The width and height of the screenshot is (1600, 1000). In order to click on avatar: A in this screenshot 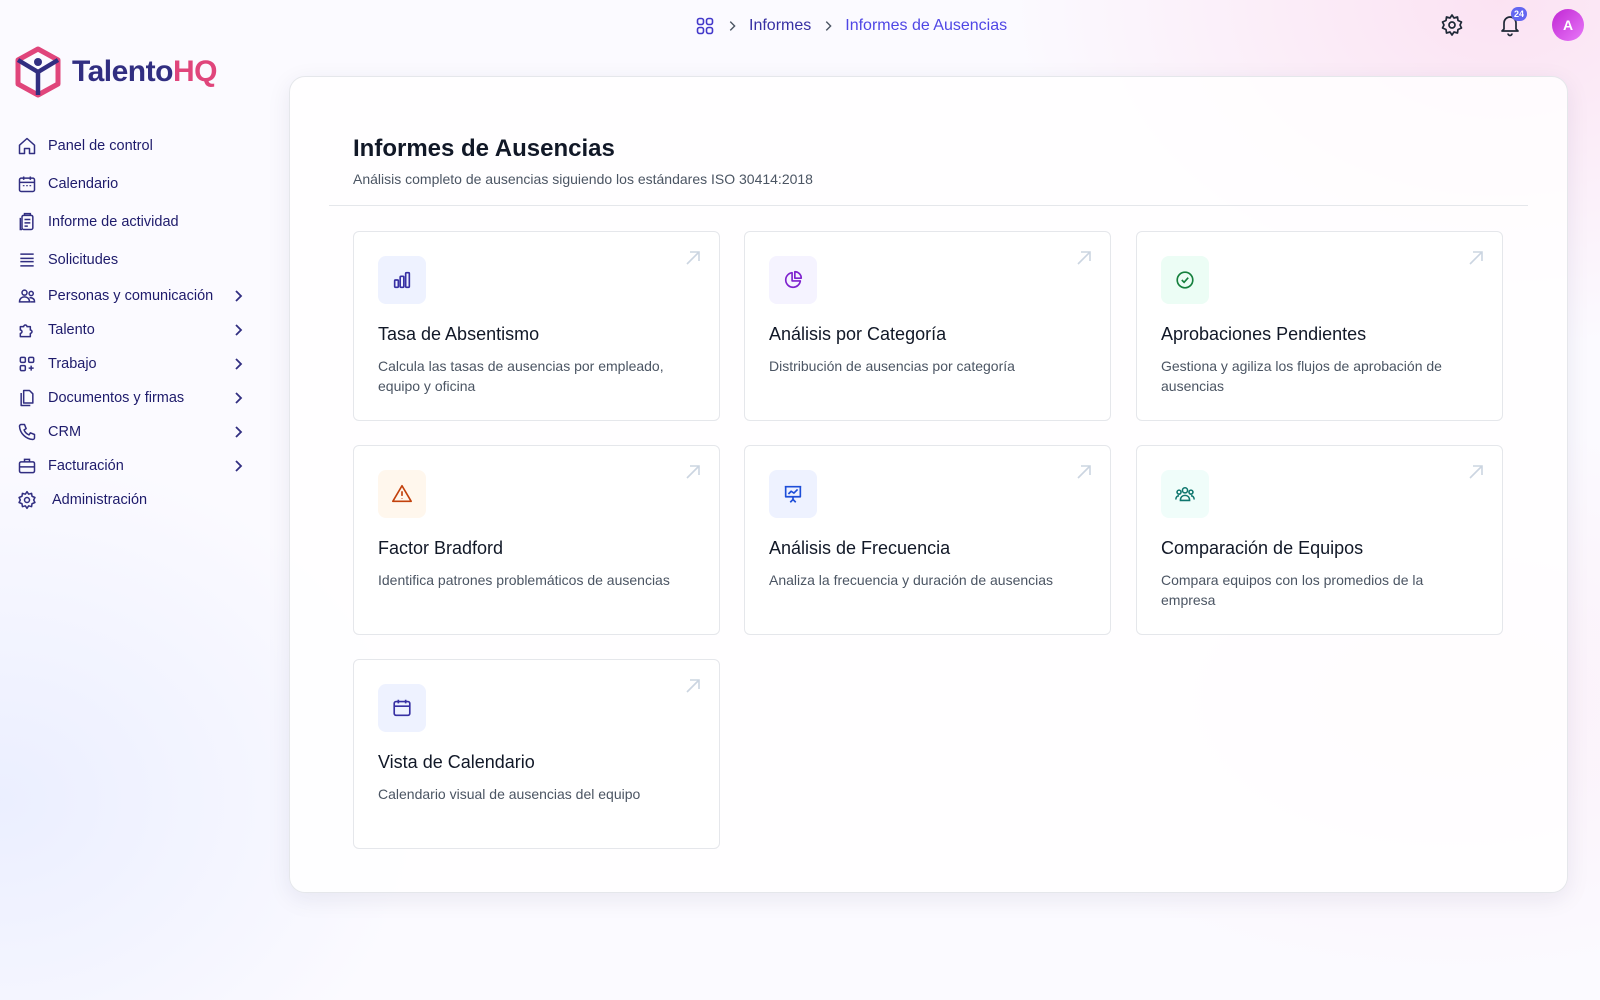, I will do `click(1568, 25)`.